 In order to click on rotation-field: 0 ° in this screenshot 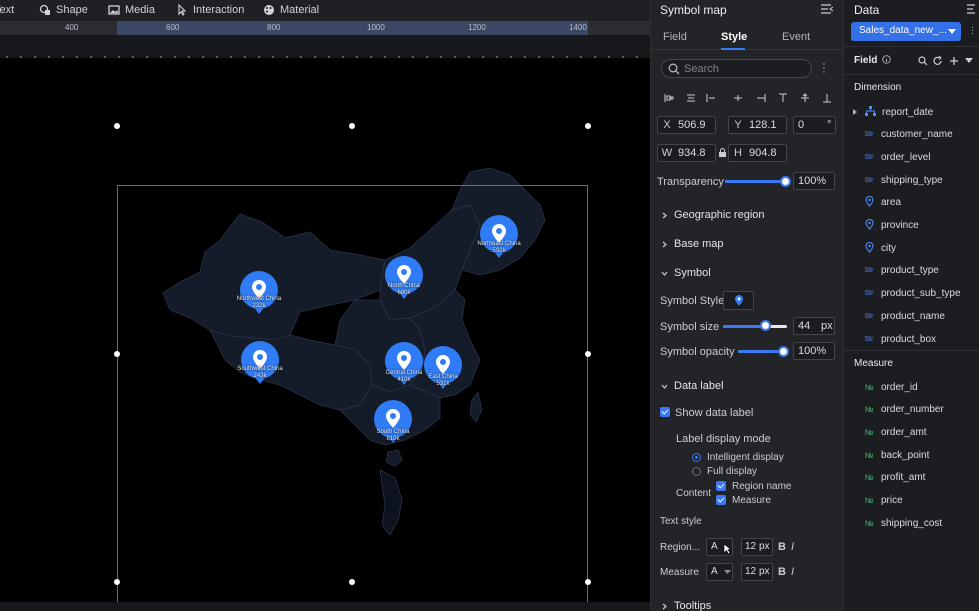, I will do `click(814, 125)`.